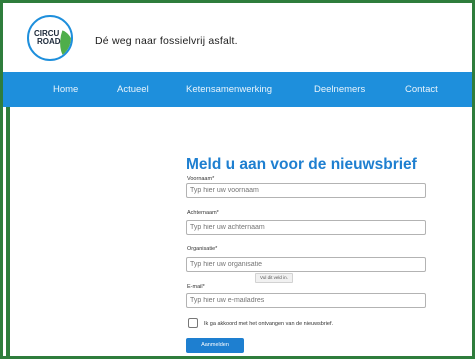  What do you see at coordinates (306, 300) in the screenshot?
I see `email-input` at bounding box center [306, 300].